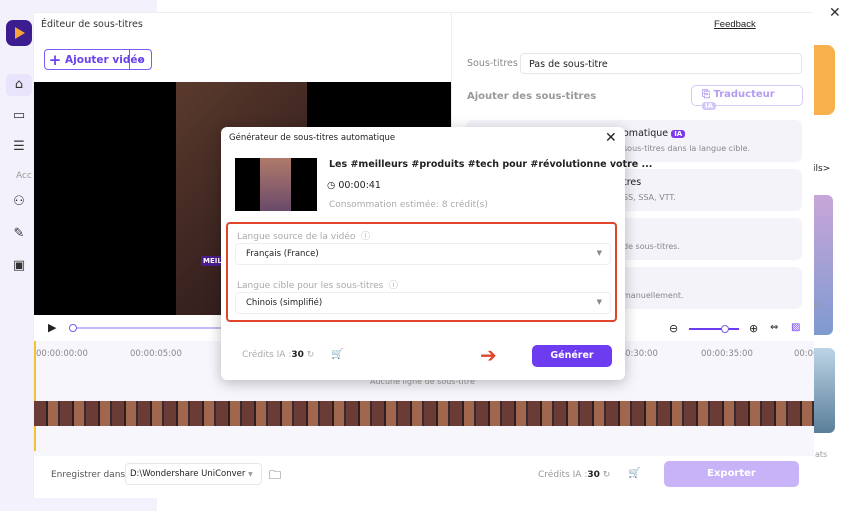 This screenshot has height=511, width=850. I want to click on seek-handle, so click(73, 328).